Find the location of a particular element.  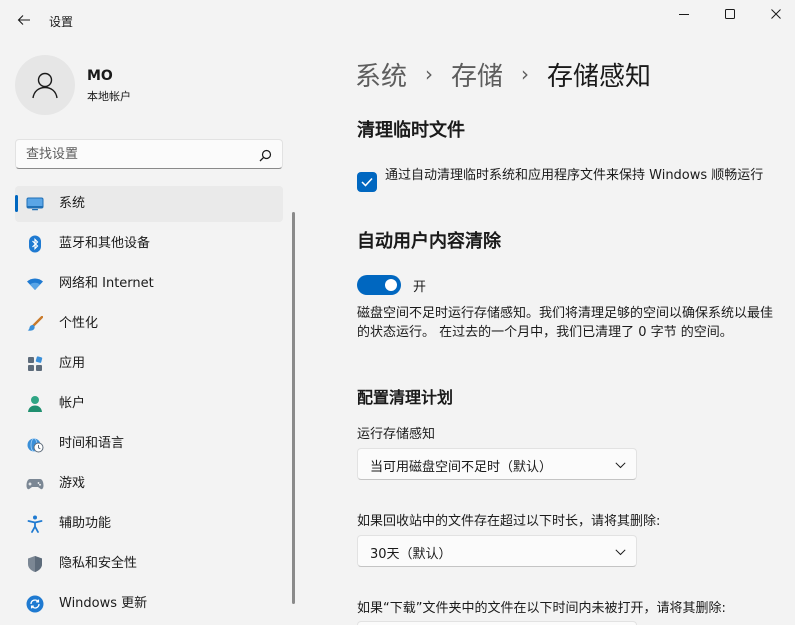

wifi-icon is located at coordinates (35, 284).